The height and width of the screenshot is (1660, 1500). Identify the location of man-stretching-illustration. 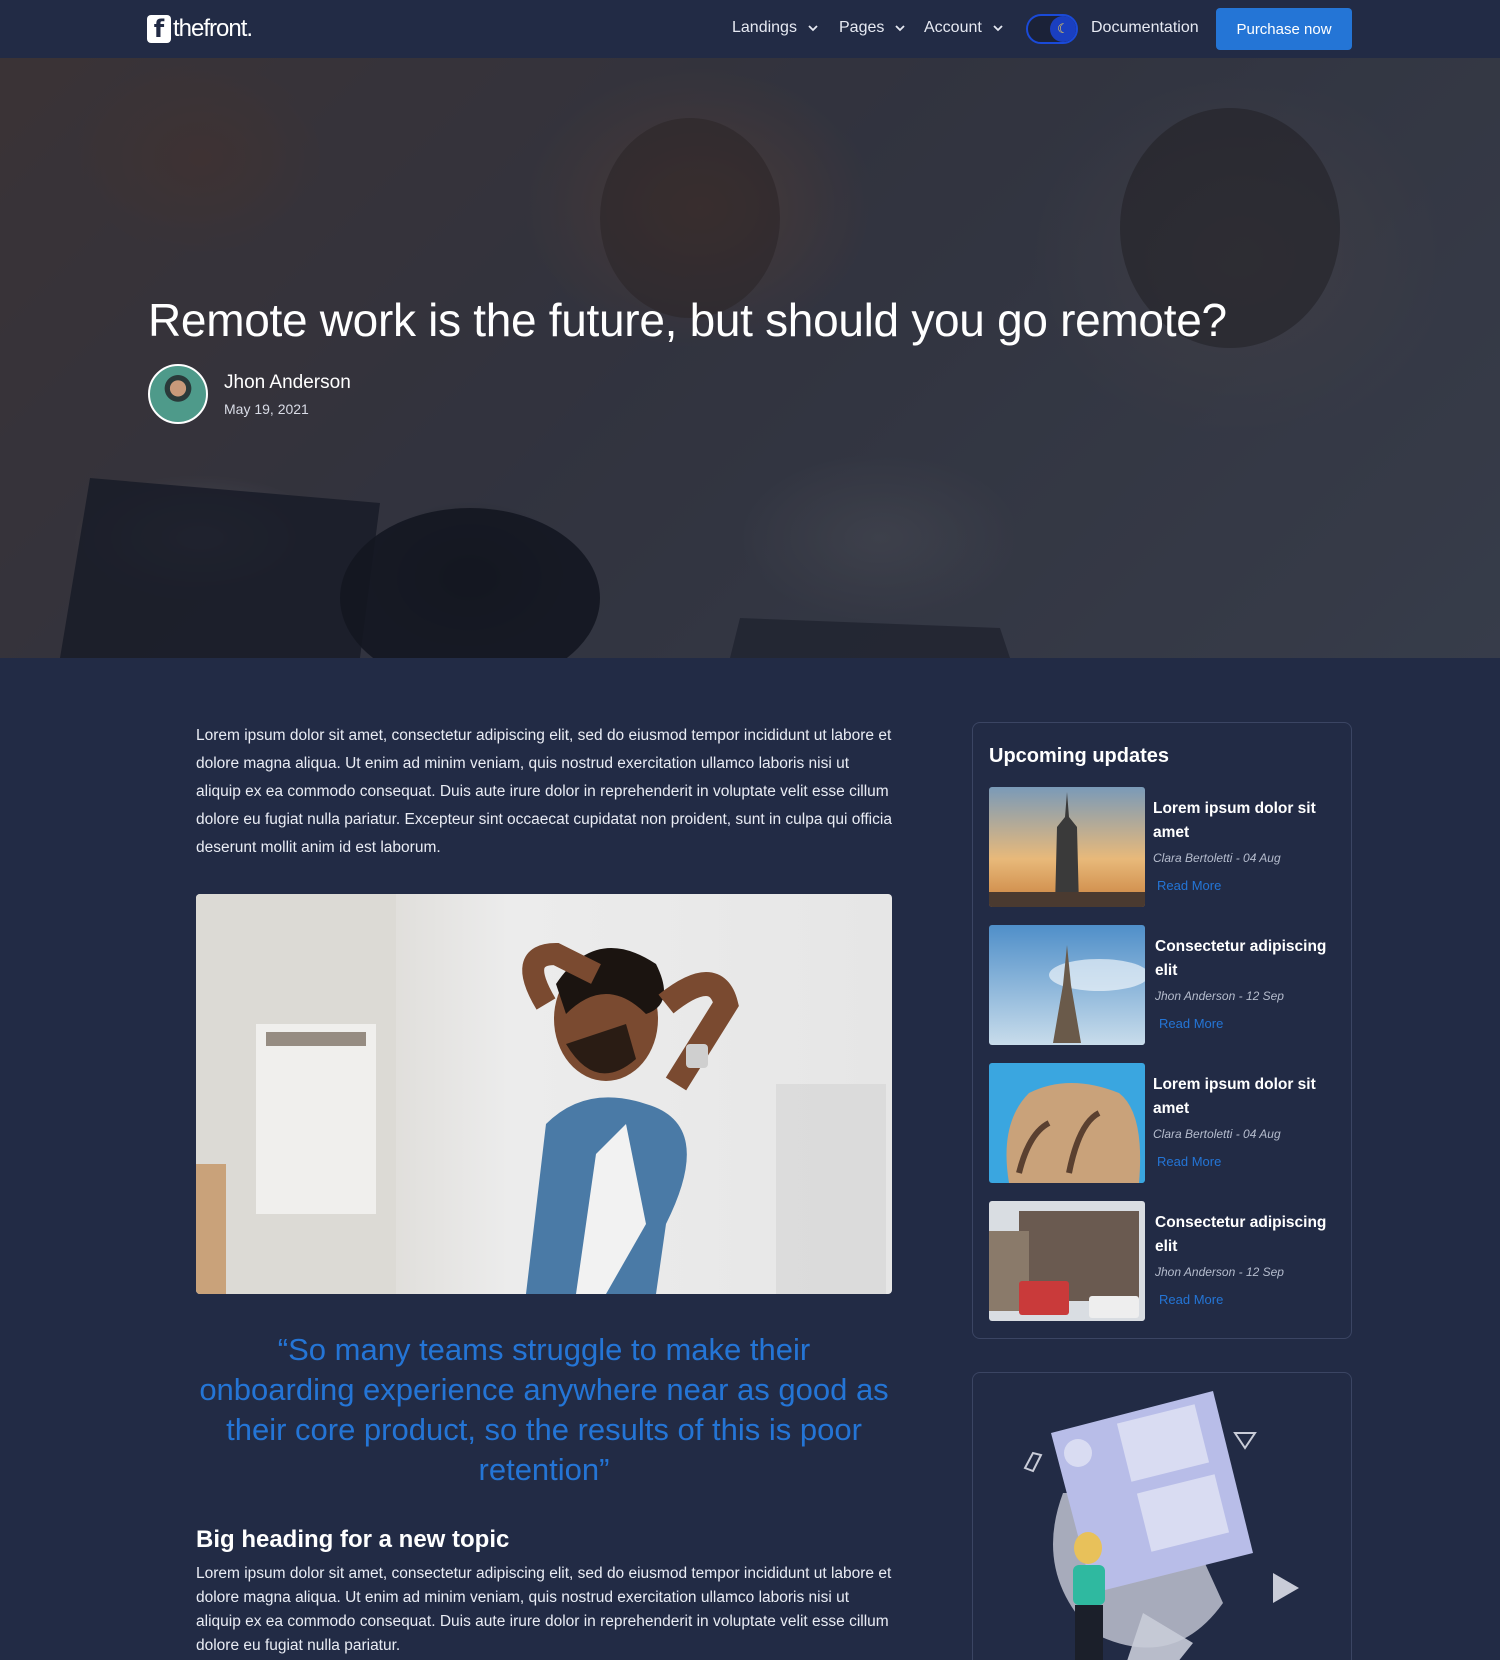
(541, 1094).